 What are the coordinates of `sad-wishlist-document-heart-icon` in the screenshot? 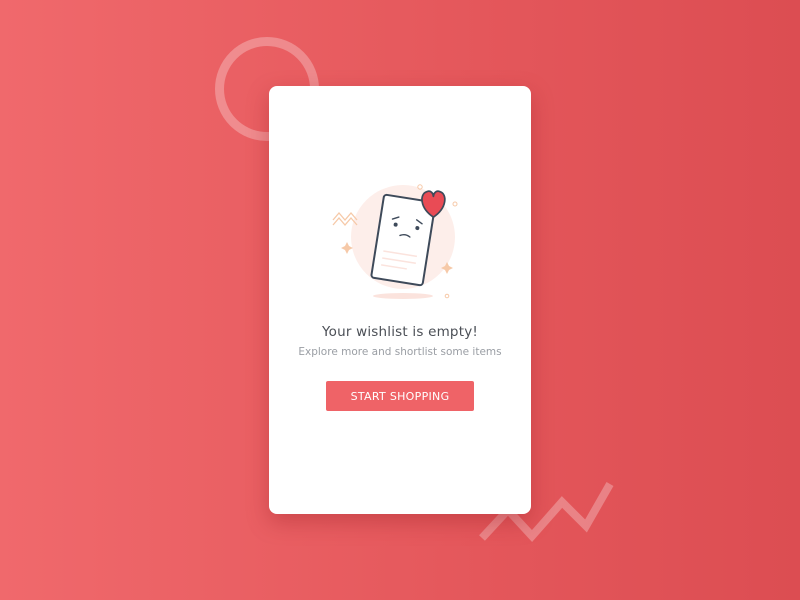 It's located at (395, 241).